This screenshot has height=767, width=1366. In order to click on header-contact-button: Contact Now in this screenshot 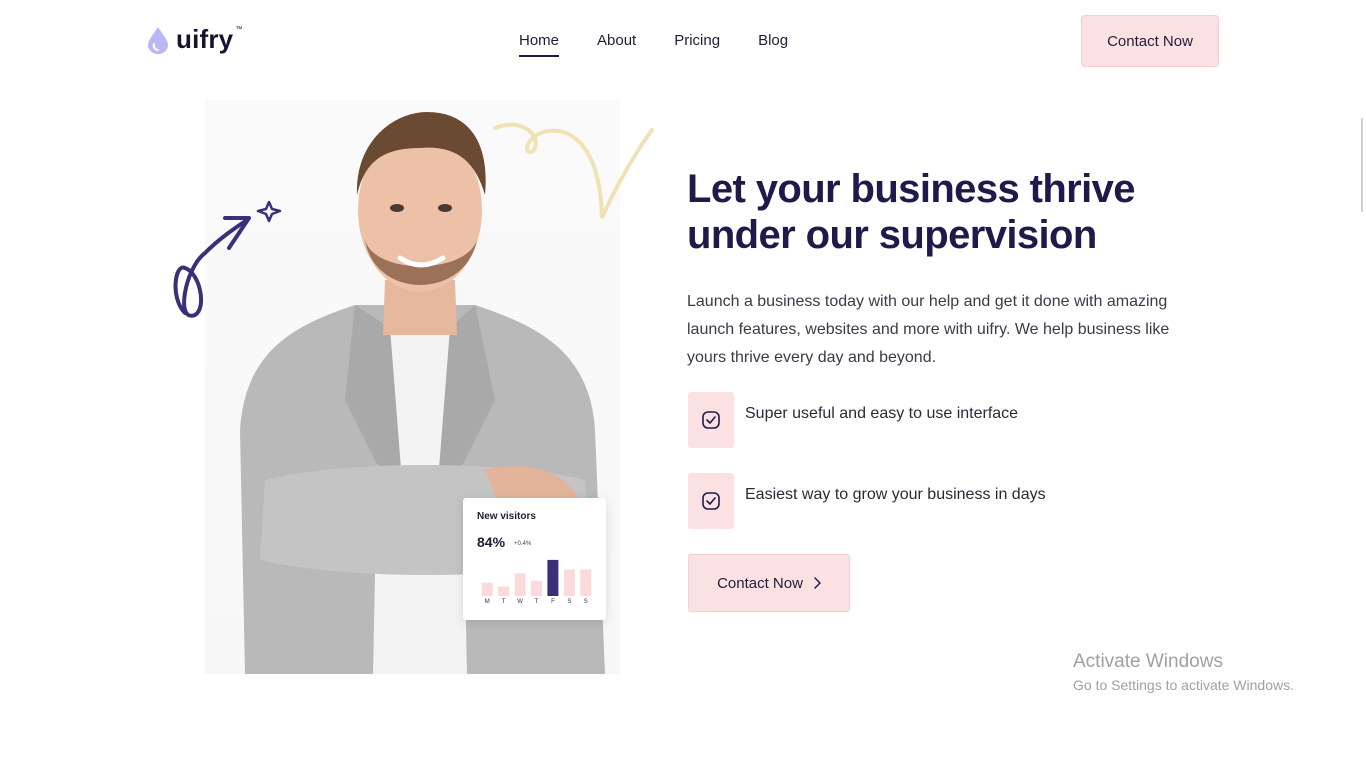, I will do `click(1150, 41)`.